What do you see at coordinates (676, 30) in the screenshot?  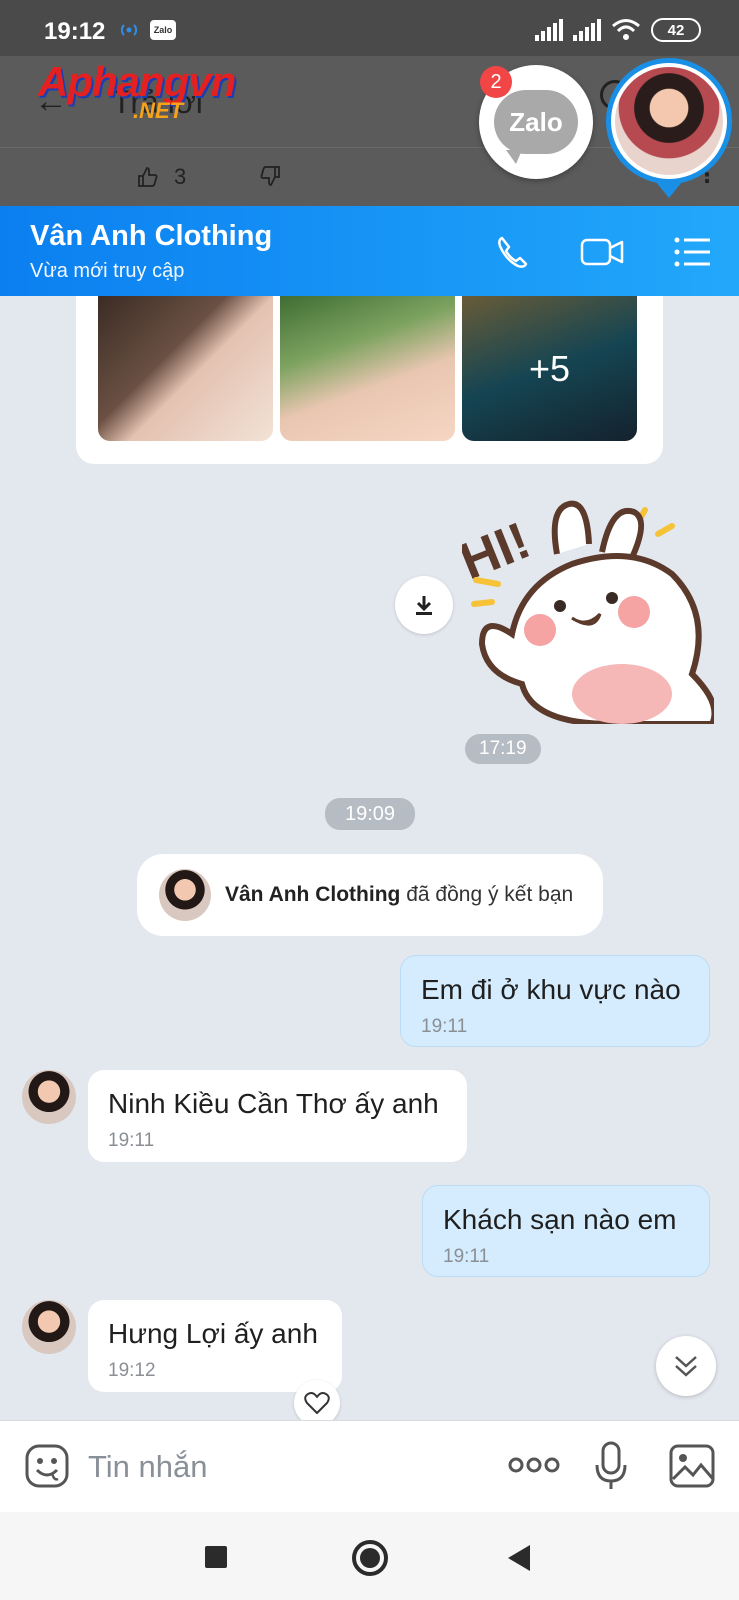 I see `battery-indicator: 42` at bounding box center [676, 30].